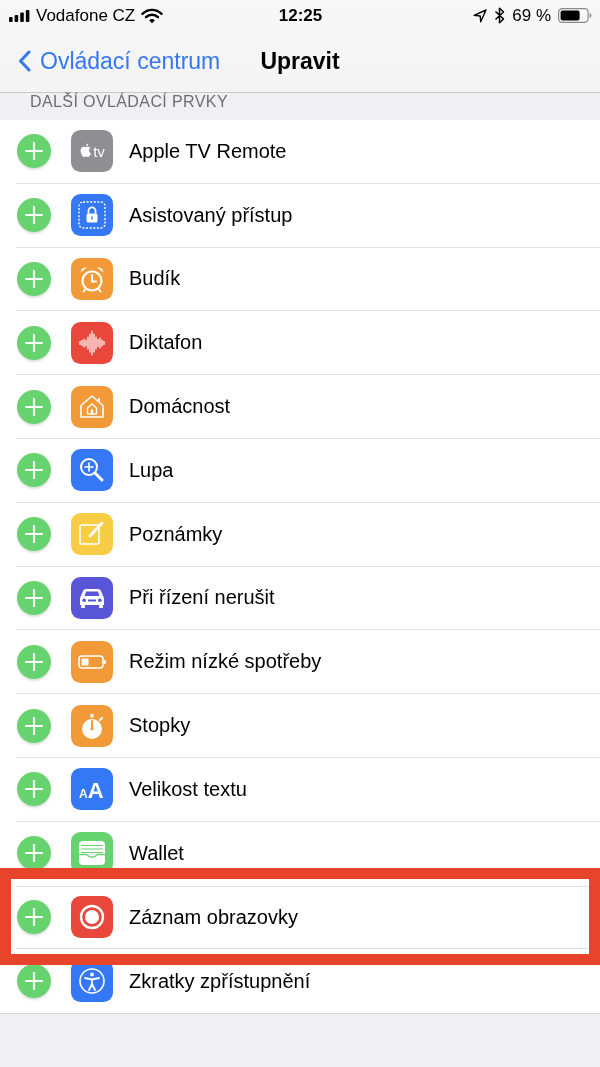  I want to click on tv-logo-icon: tv, so click(92, 151).